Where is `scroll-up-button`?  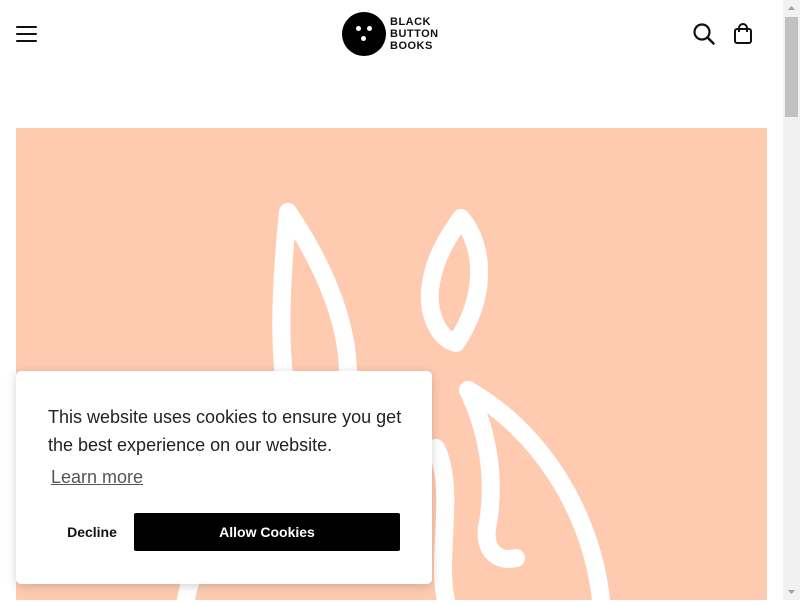 scroll-up-button is located at coordinates (791, 8).